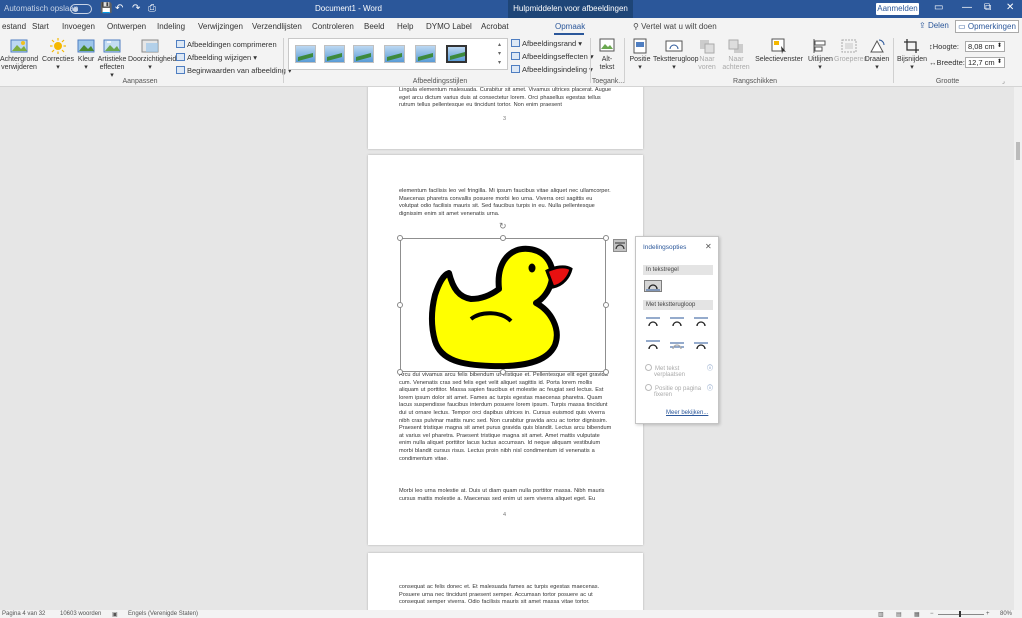 Image resolution: width=1022 pixels, height=618 pixels. Describe the element at coordinates (552, 69) in the screenshot. I see `picture-layout-button: Afbeeldingsindeling ▾` at that location.